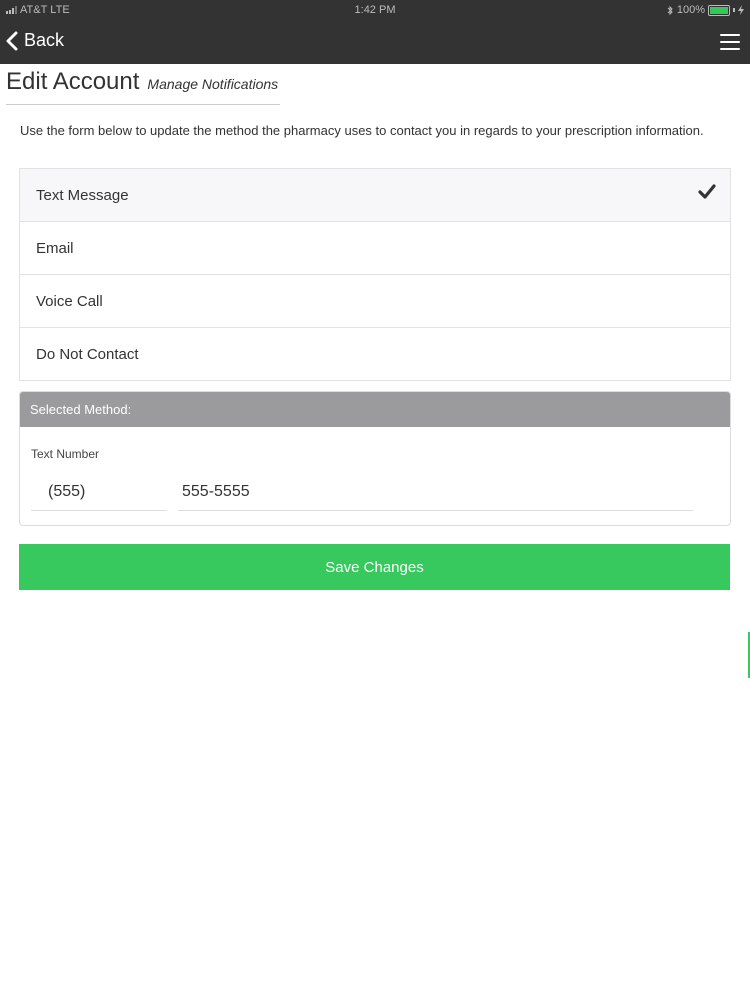 The height and width of the screenshot is (1000, 750). I want to click on charging-icon, so click(741, 10).